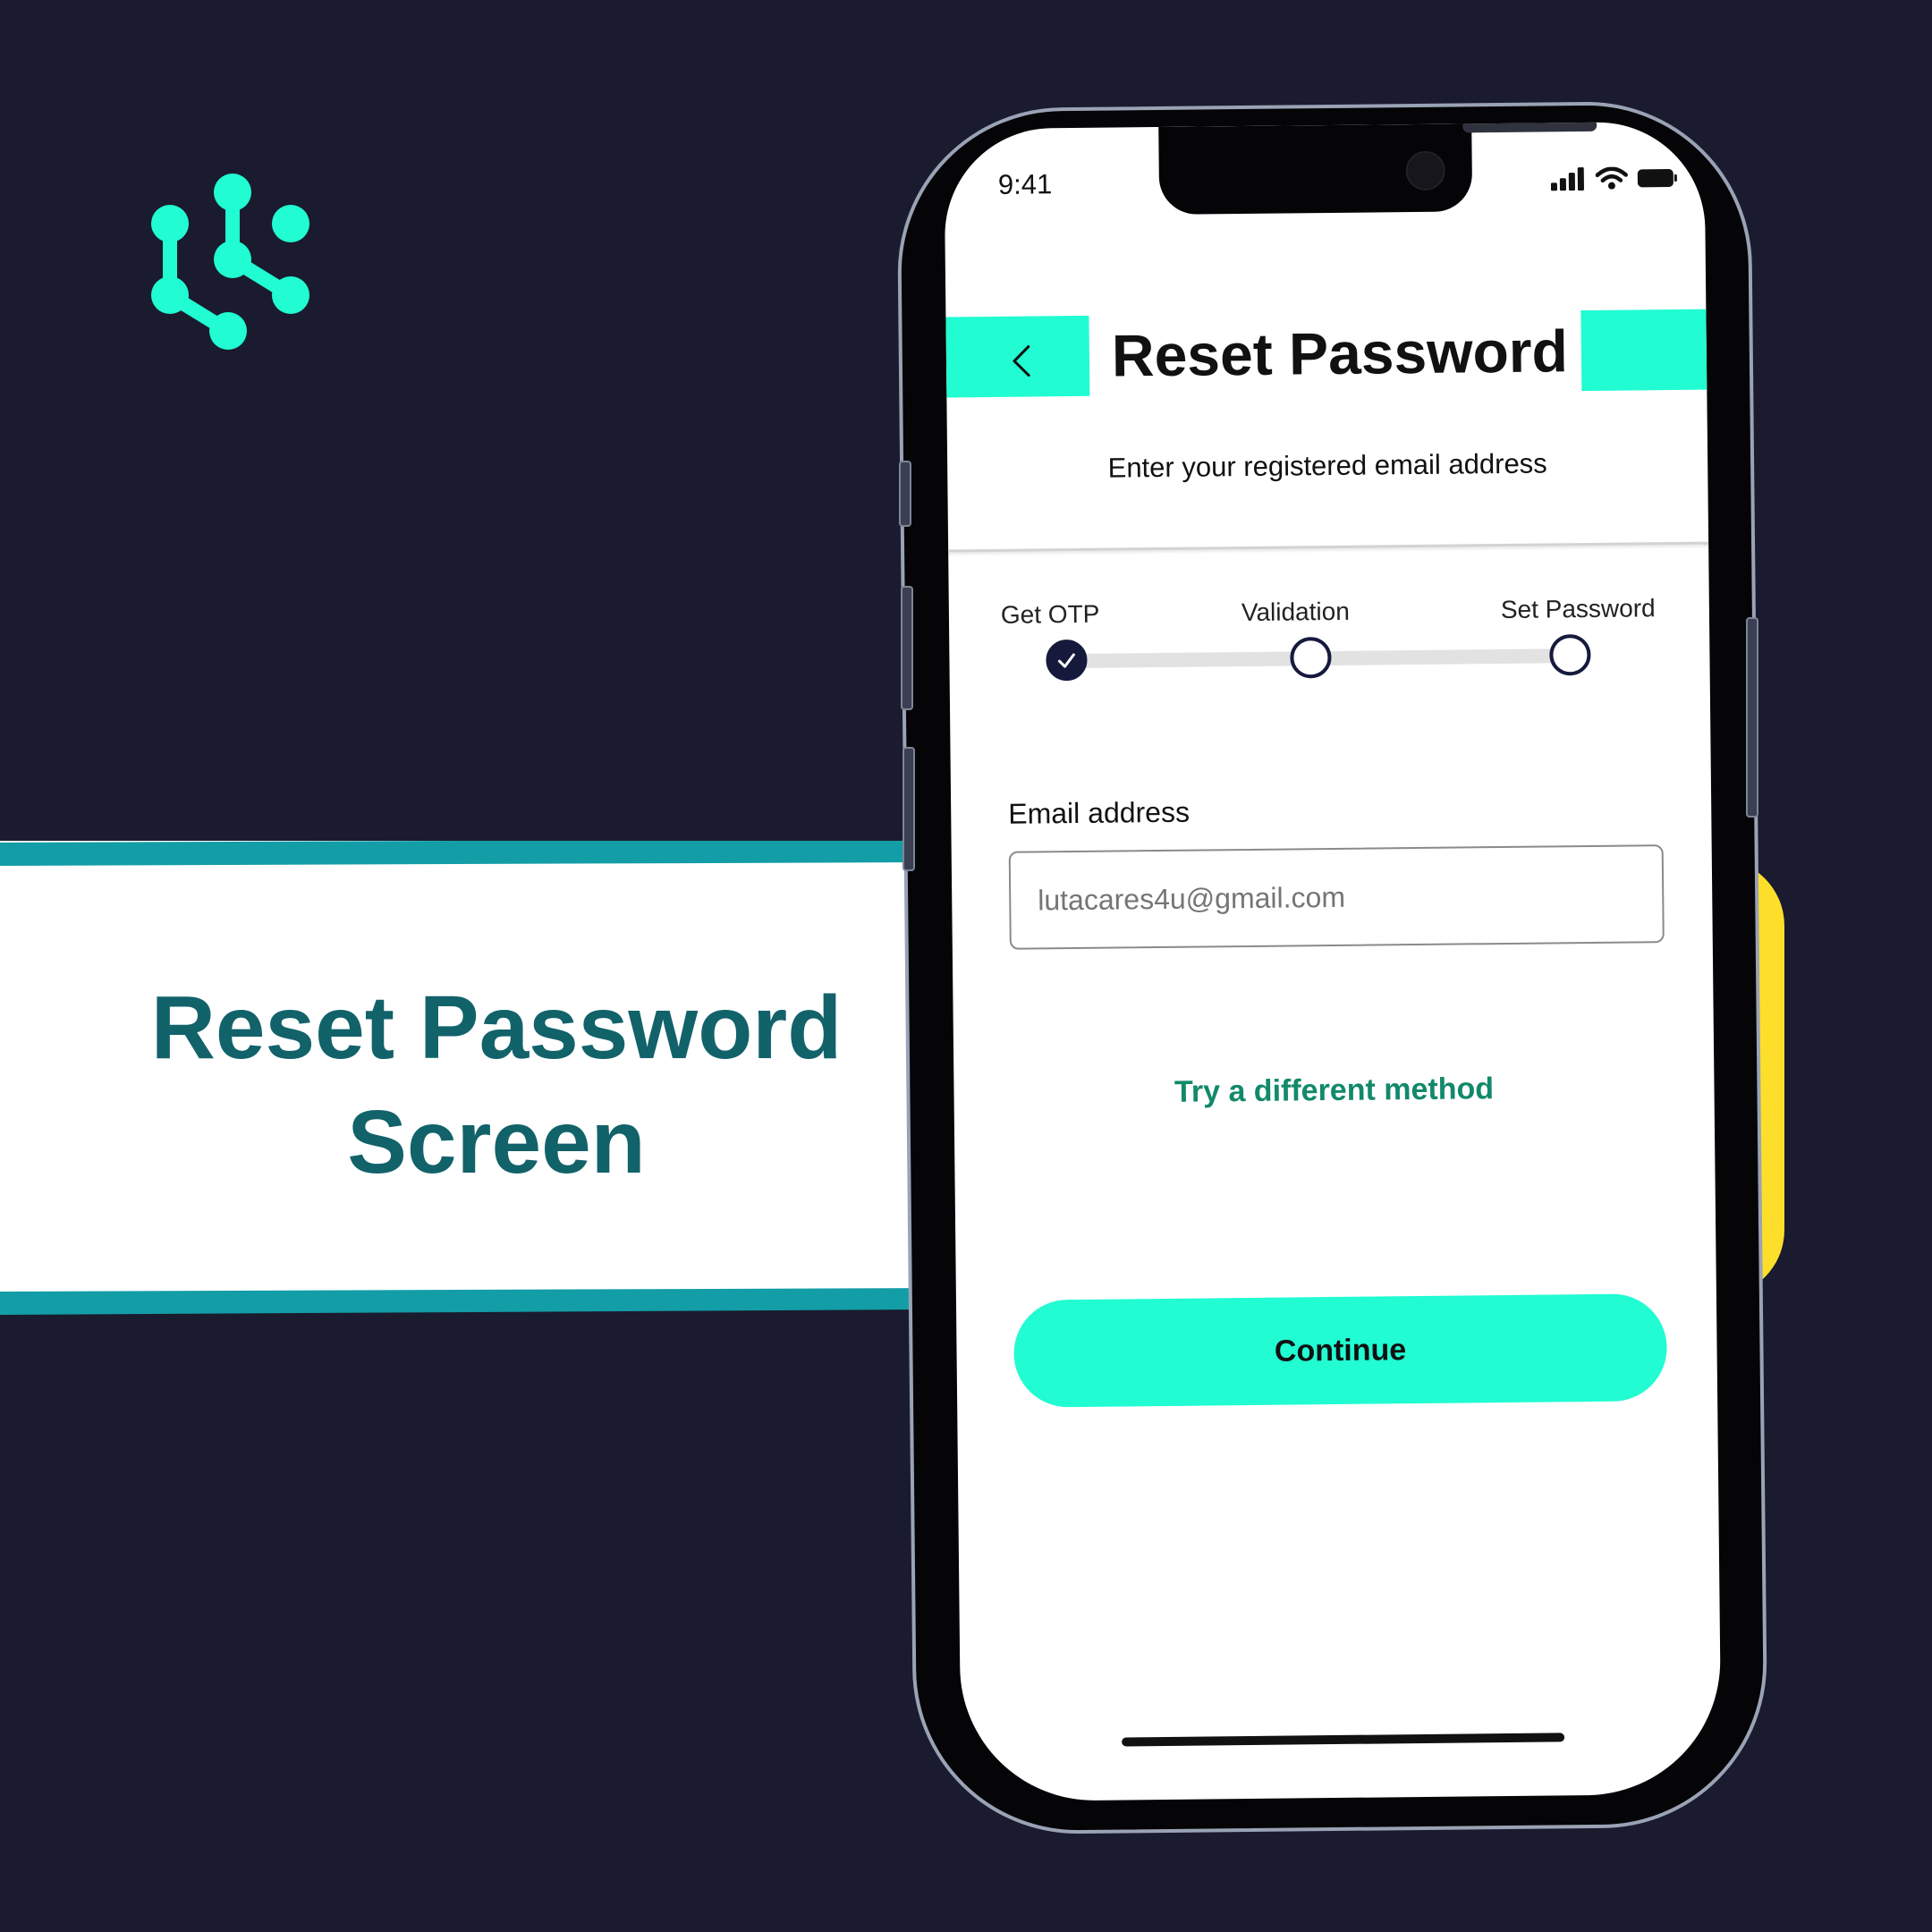  What do you see at coordinates (1336, 897) in the screenshot?
I see `email-input` at bounding box center [1336, 897].